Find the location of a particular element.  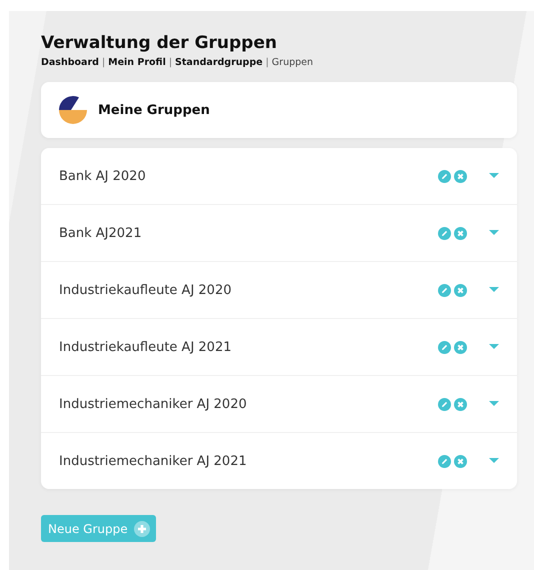

group-name: Industriemechaniker AJ 2021 is located at coordinates (153, 461).